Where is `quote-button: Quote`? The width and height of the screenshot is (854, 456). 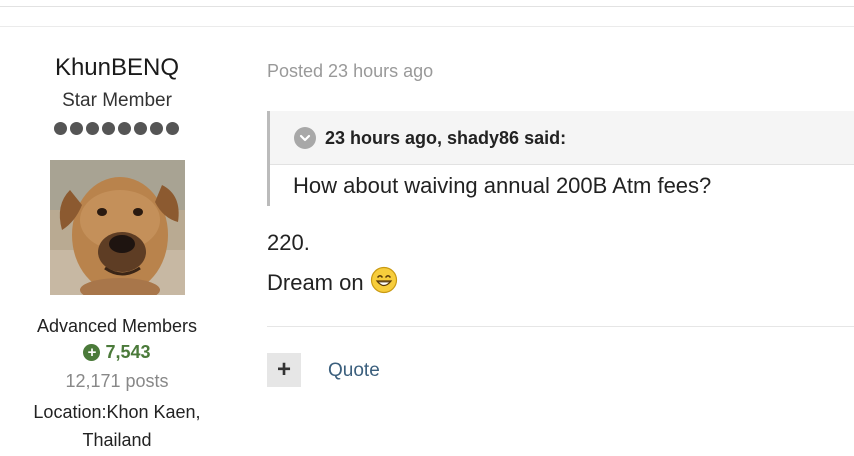 quote-button: Quote is located at coordinates (354, 371).